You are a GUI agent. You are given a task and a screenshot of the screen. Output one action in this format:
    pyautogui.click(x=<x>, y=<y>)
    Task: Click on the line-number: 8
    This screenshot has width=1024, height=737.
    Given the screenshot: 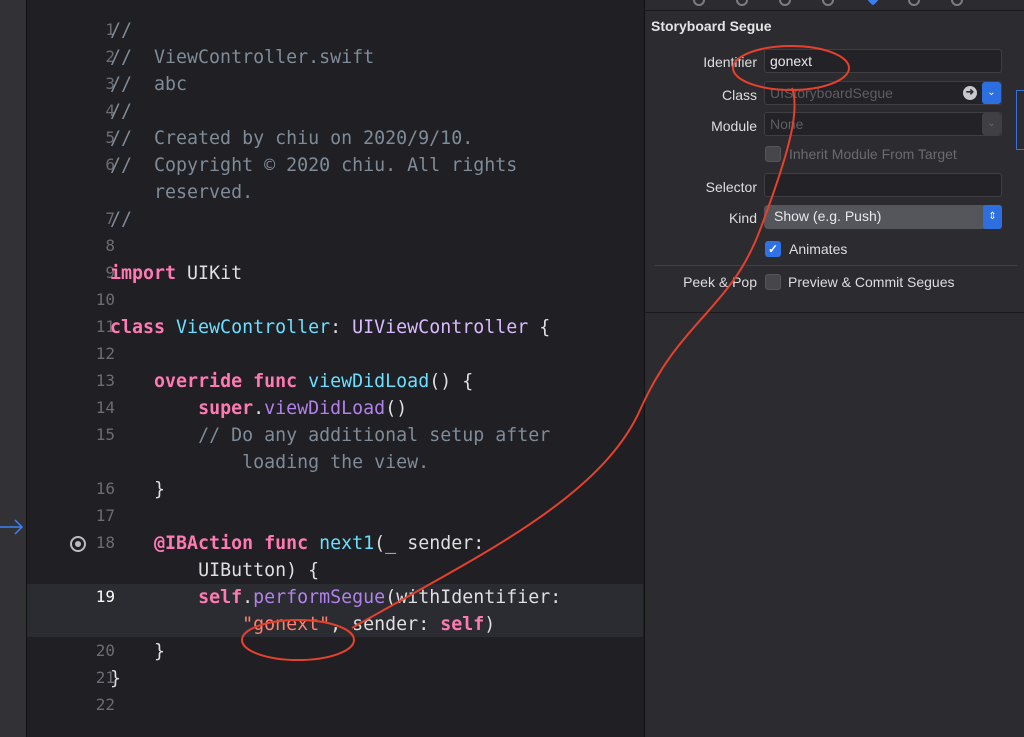 What is the action you would take?
    pyautogui.click(x=110, y=245)
    